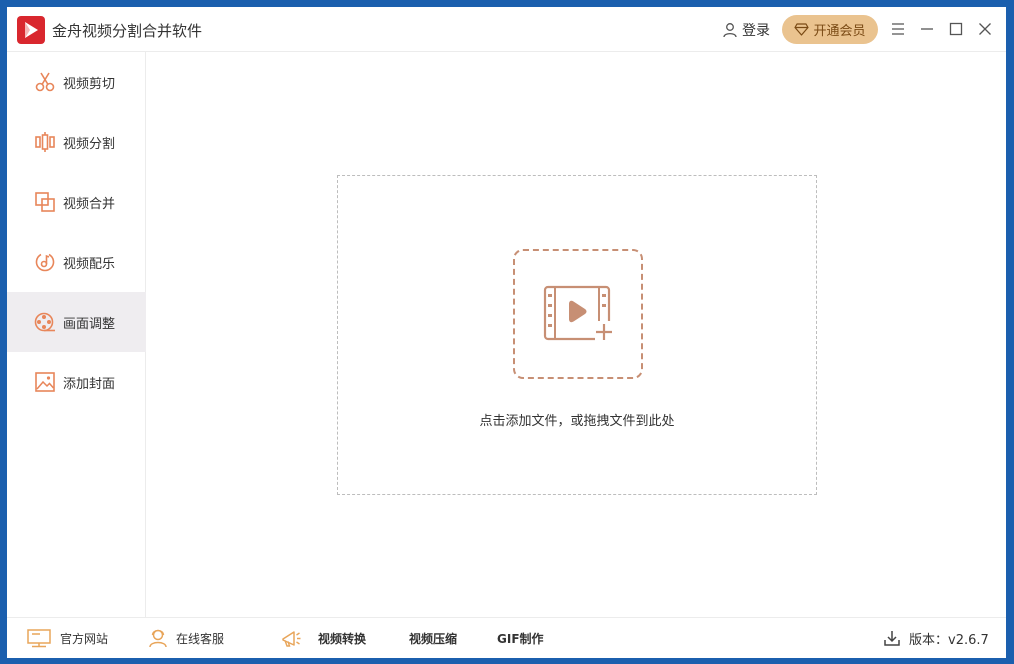  I want to click on sidebar-item-label: 视频合并, so click(89, 204).